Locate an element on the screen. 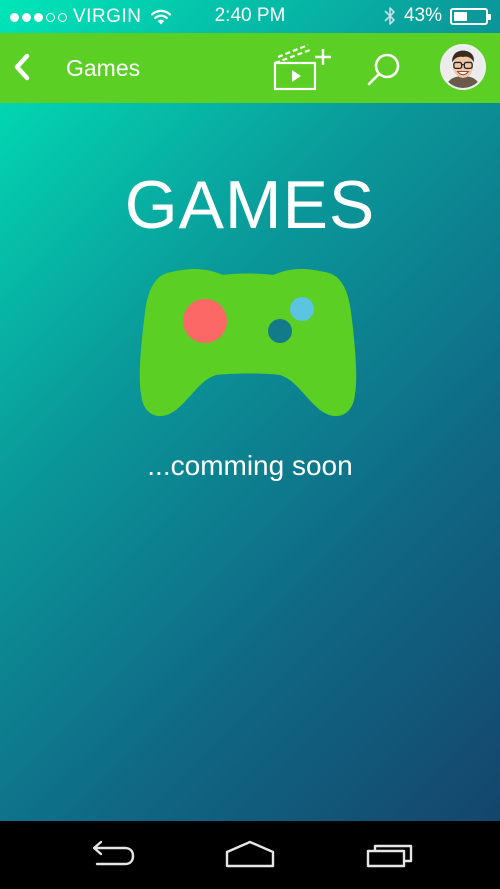 This screenshot has height=889, width=500. nav-back-button is located at coordinates (111, 855).